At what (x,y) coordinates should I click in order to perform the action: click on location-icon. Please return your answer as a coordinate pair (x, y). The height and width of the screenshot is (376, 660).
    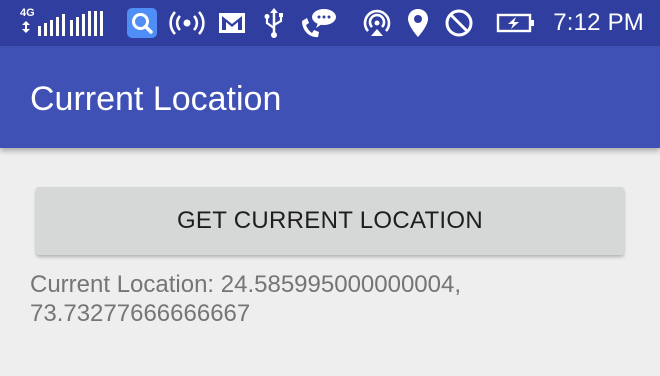
    Looking at the image, I should click on (418, 23).